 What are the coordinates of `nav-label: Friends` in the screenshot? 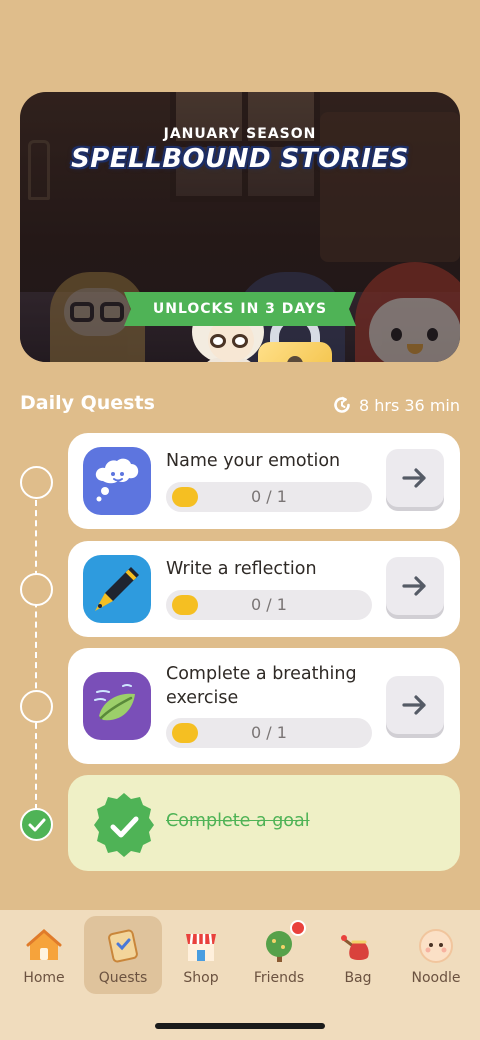 It's located at (279, 978).